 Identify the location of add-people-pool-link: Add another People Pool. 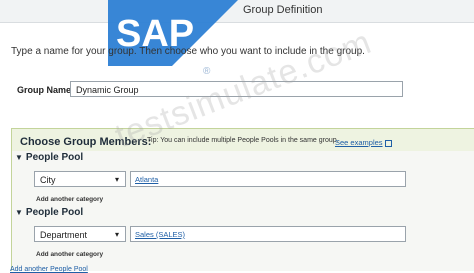
(49, 269).